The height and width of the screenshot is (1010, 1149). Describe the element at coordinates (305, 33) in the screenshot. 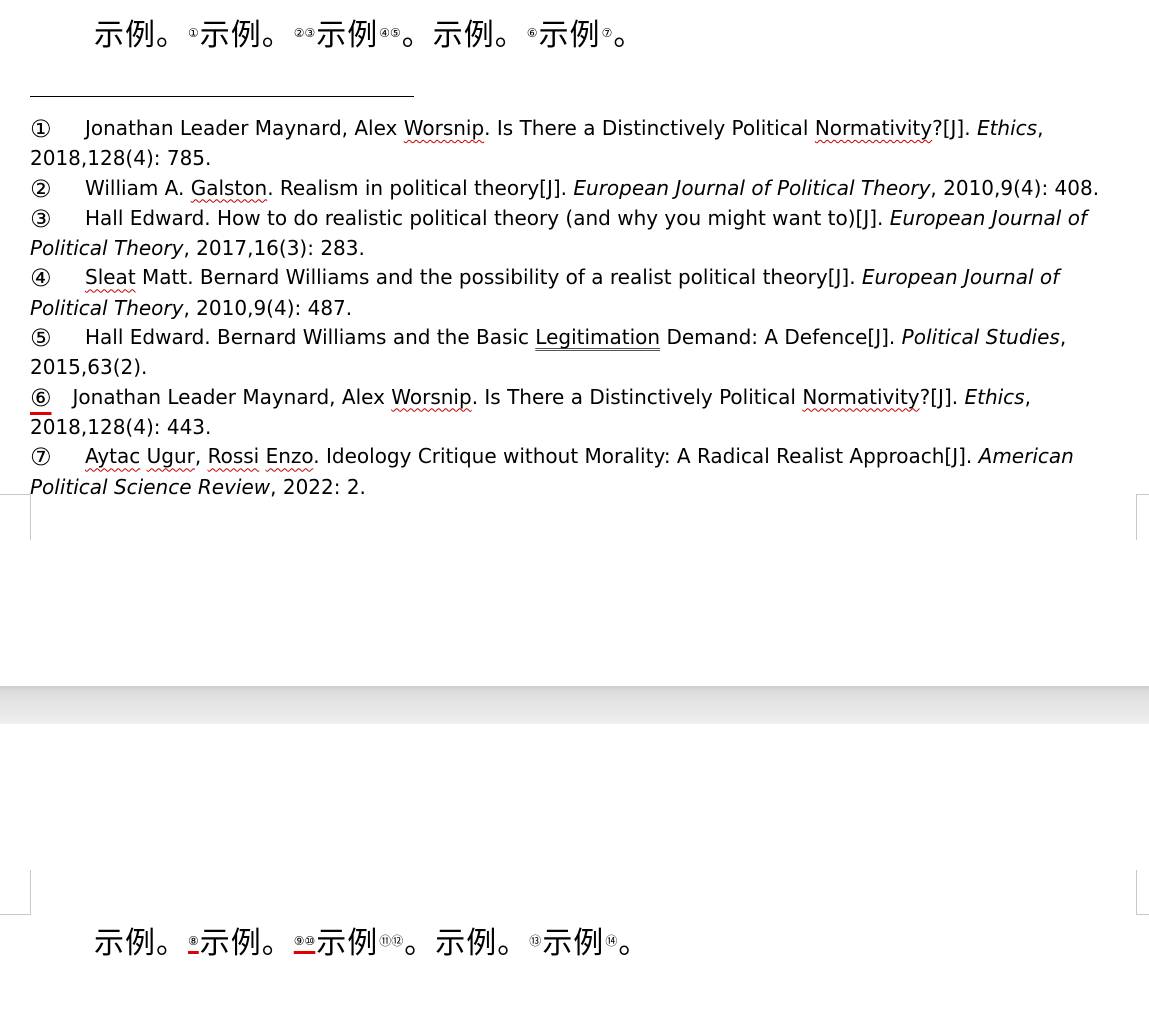

I see `footnote-ref: ②③` at that location.